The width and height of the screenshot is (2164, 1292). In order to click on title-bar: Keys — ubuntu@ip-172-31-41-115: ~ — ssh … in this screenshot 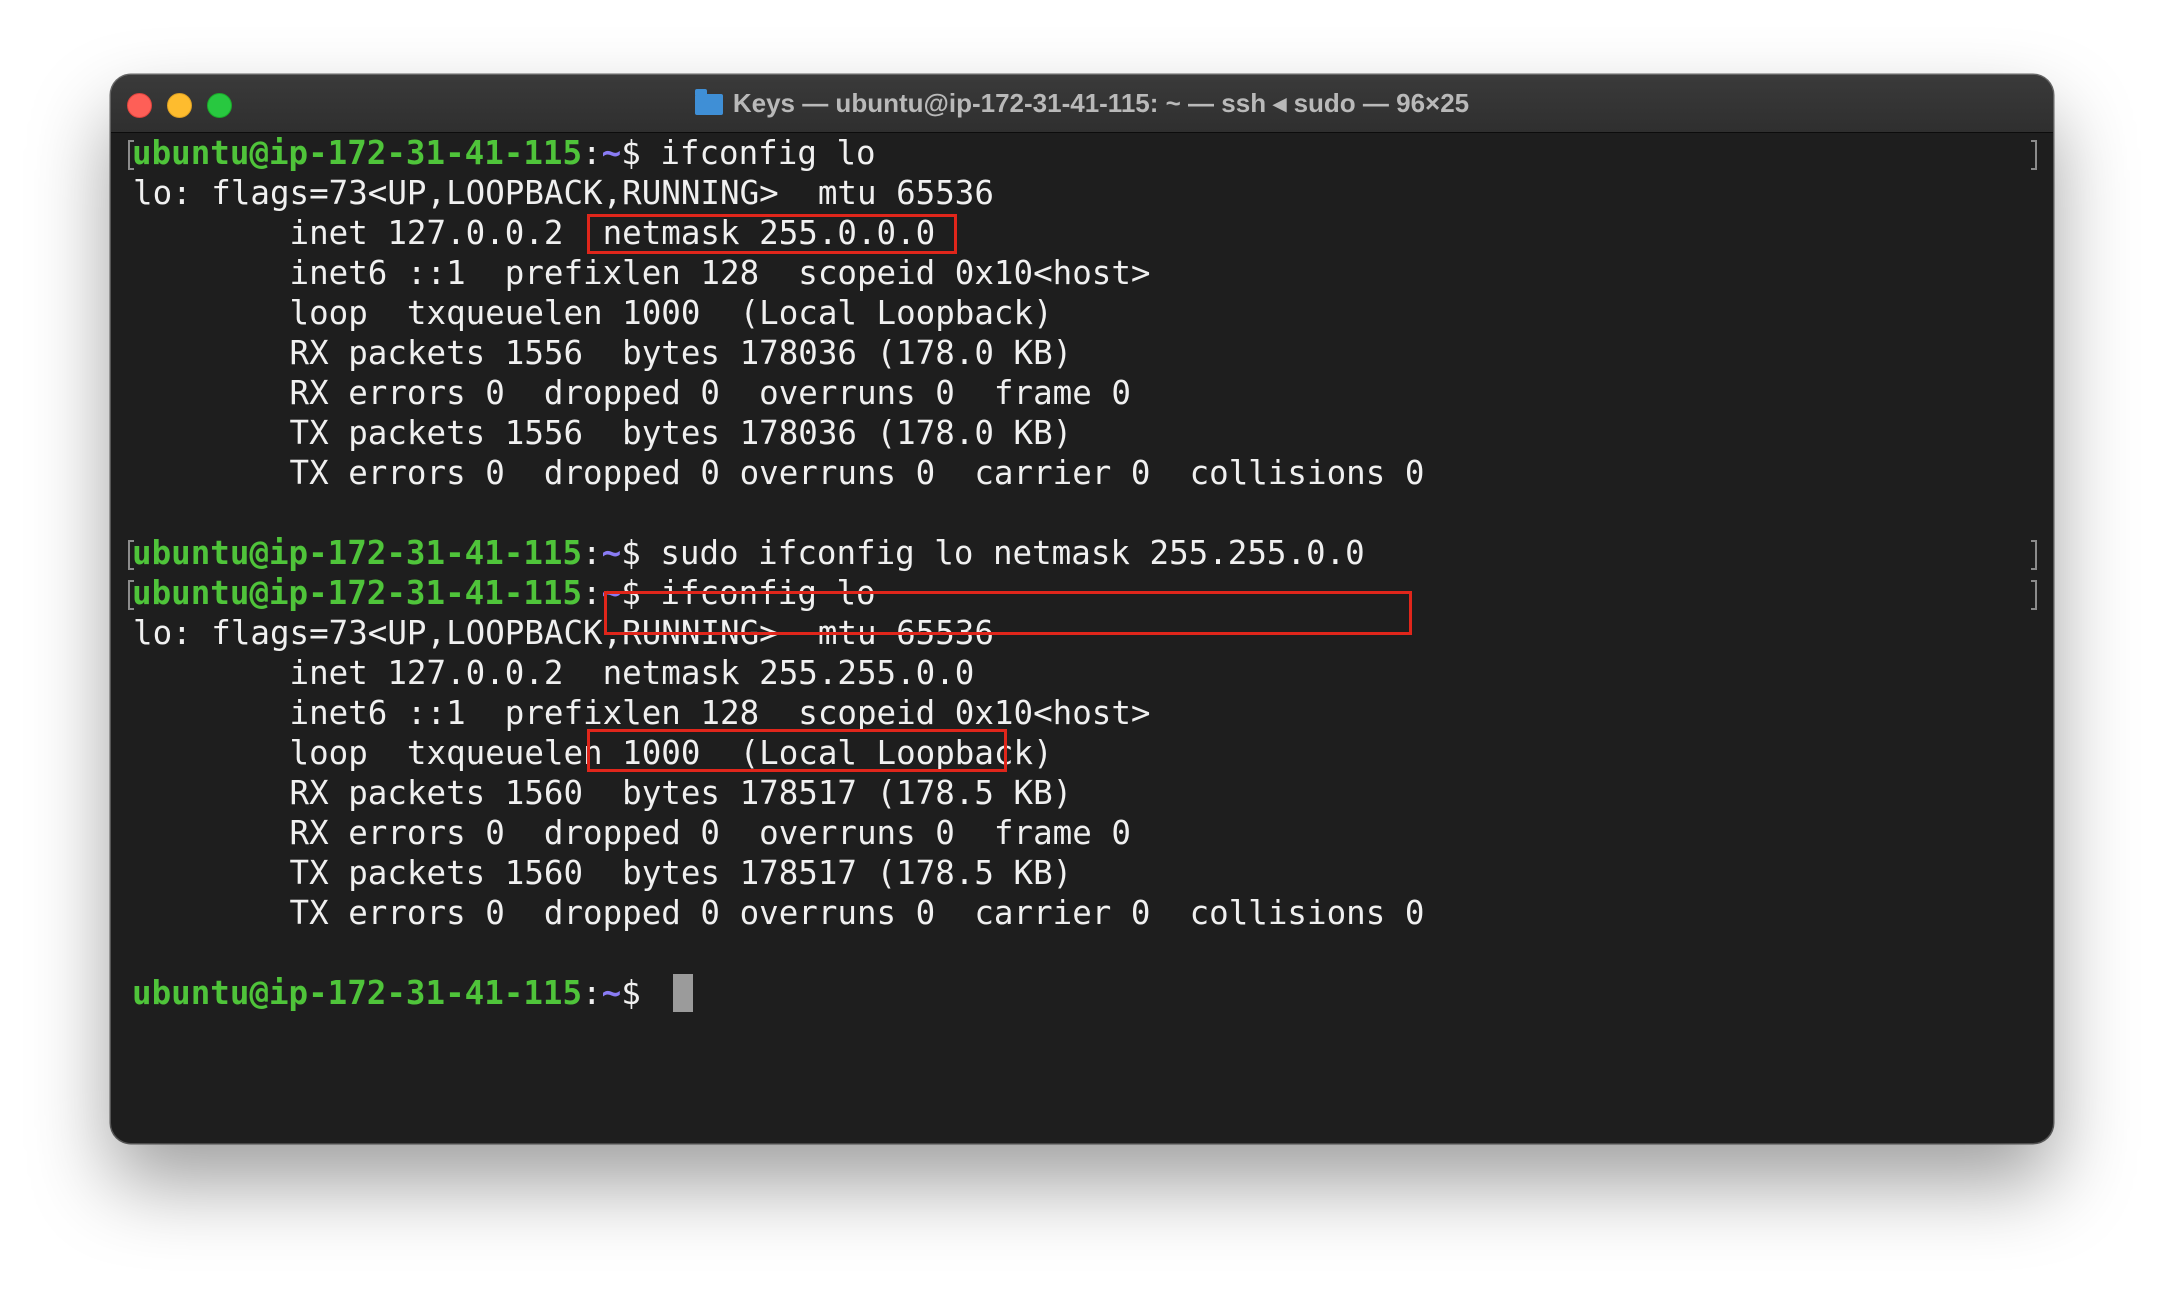, I will do `click(1082, 104)`.